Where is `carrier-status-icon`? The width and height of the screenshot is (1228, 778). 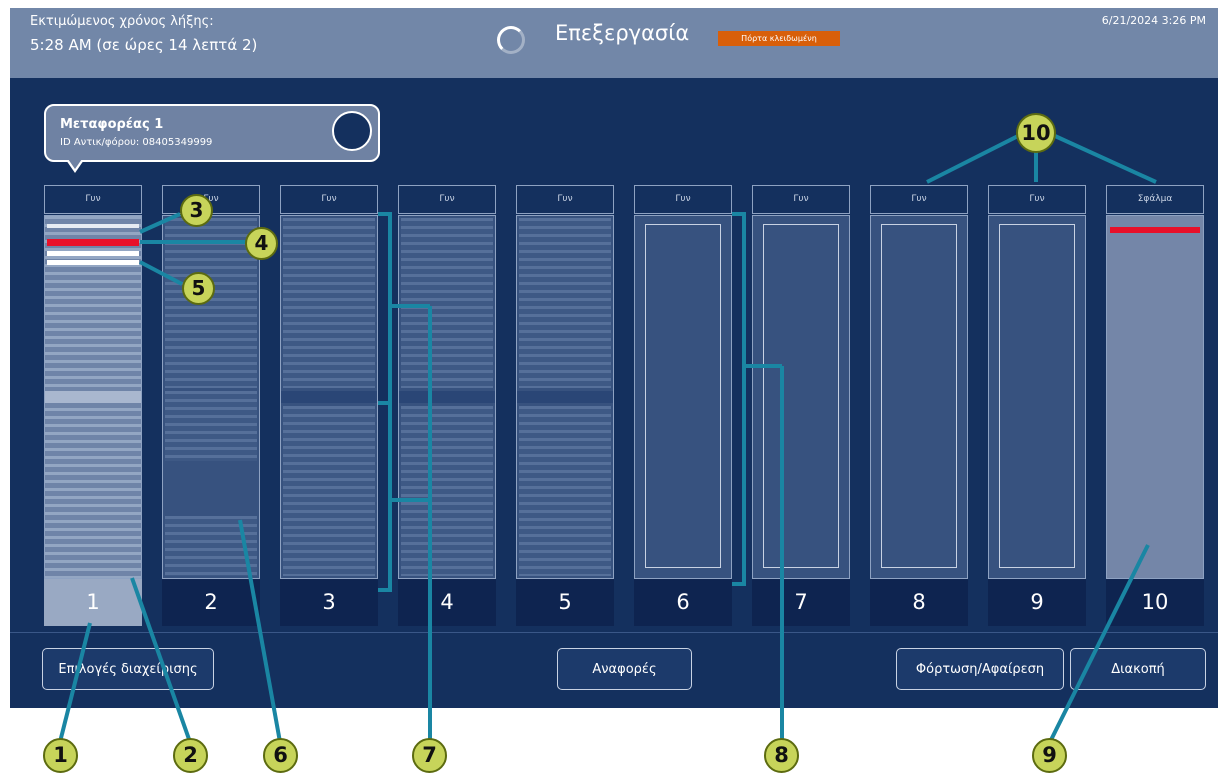 carrier-status-icon is located at coordinates (352, 131).